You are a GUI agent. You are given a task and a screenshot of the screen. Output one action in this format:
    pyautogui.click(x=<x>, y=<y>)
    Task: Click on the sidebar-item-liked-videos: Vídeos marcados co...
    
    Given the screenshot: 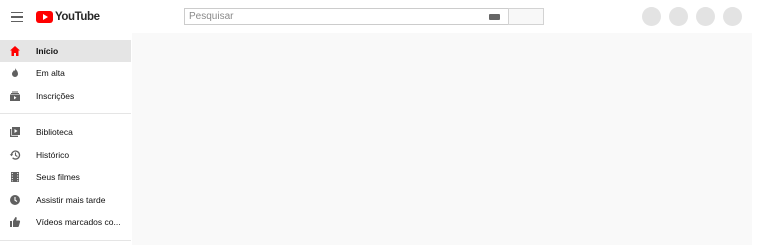 What is the action you would take?
    pyautogui.click(x=65, y=222)
    